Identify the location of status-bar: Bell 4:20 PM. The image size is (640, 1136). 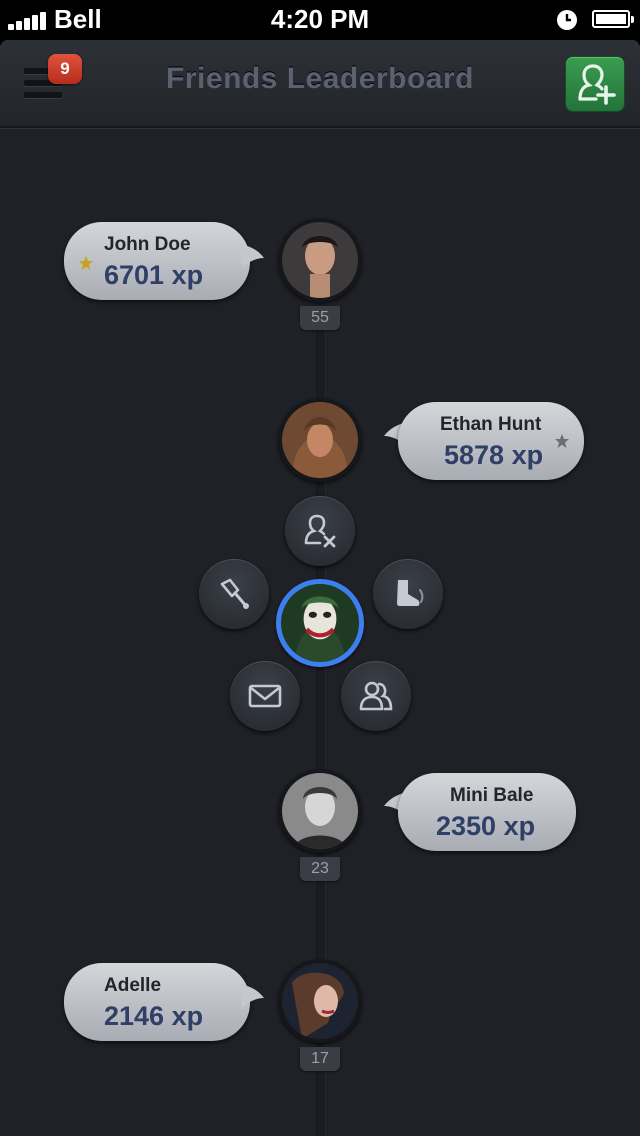
(320, 20).